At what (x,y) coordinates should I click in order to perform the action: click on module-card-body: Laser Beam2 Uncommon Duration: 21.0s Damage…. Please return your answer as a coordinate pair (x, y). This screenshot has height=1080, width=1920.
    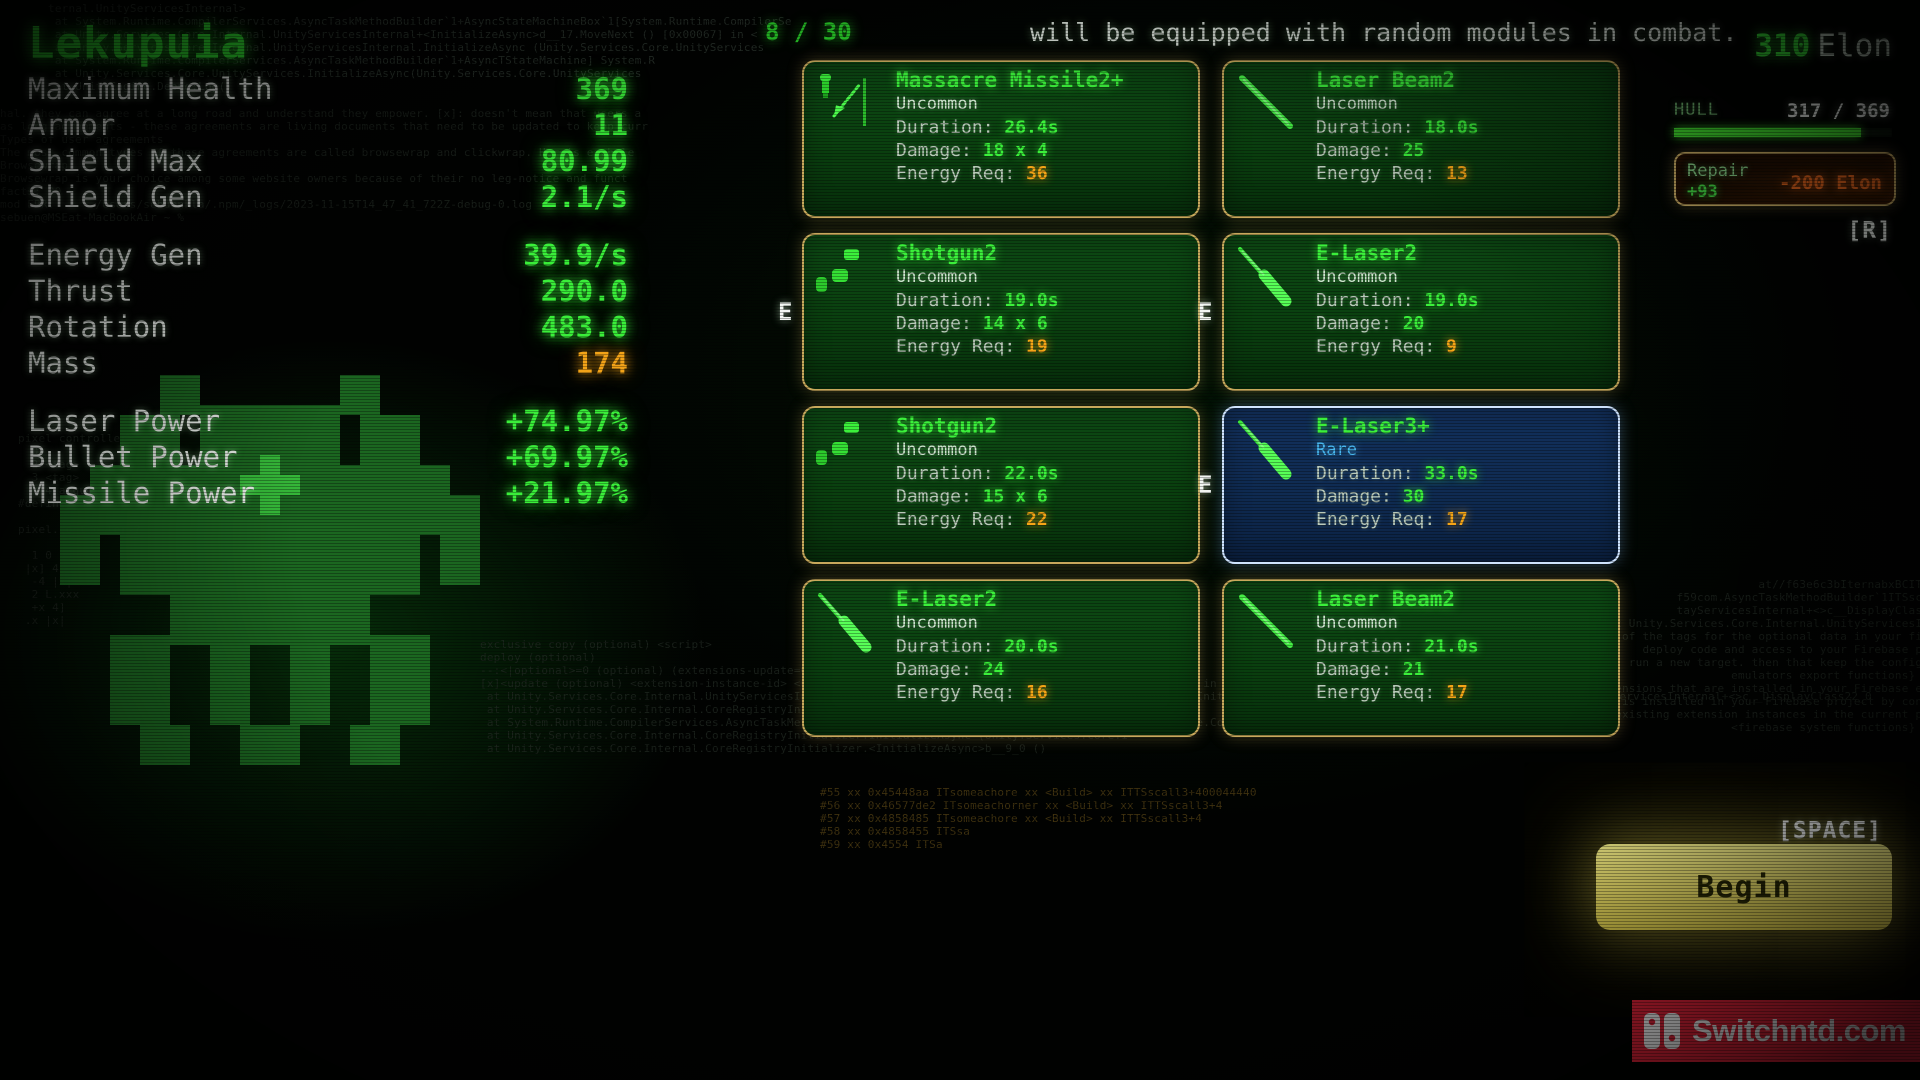
    Looking at the image, I should click on (1463, 645).